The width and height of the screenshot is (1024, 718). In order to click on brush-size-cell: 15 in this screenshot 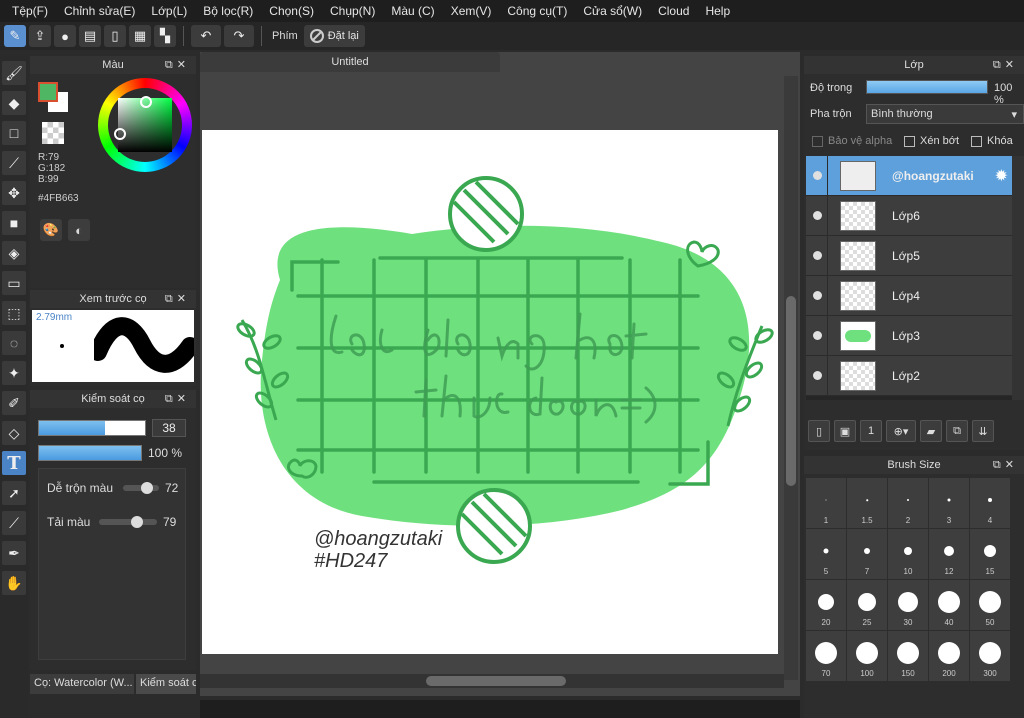, I will do `click(990, 554)`.